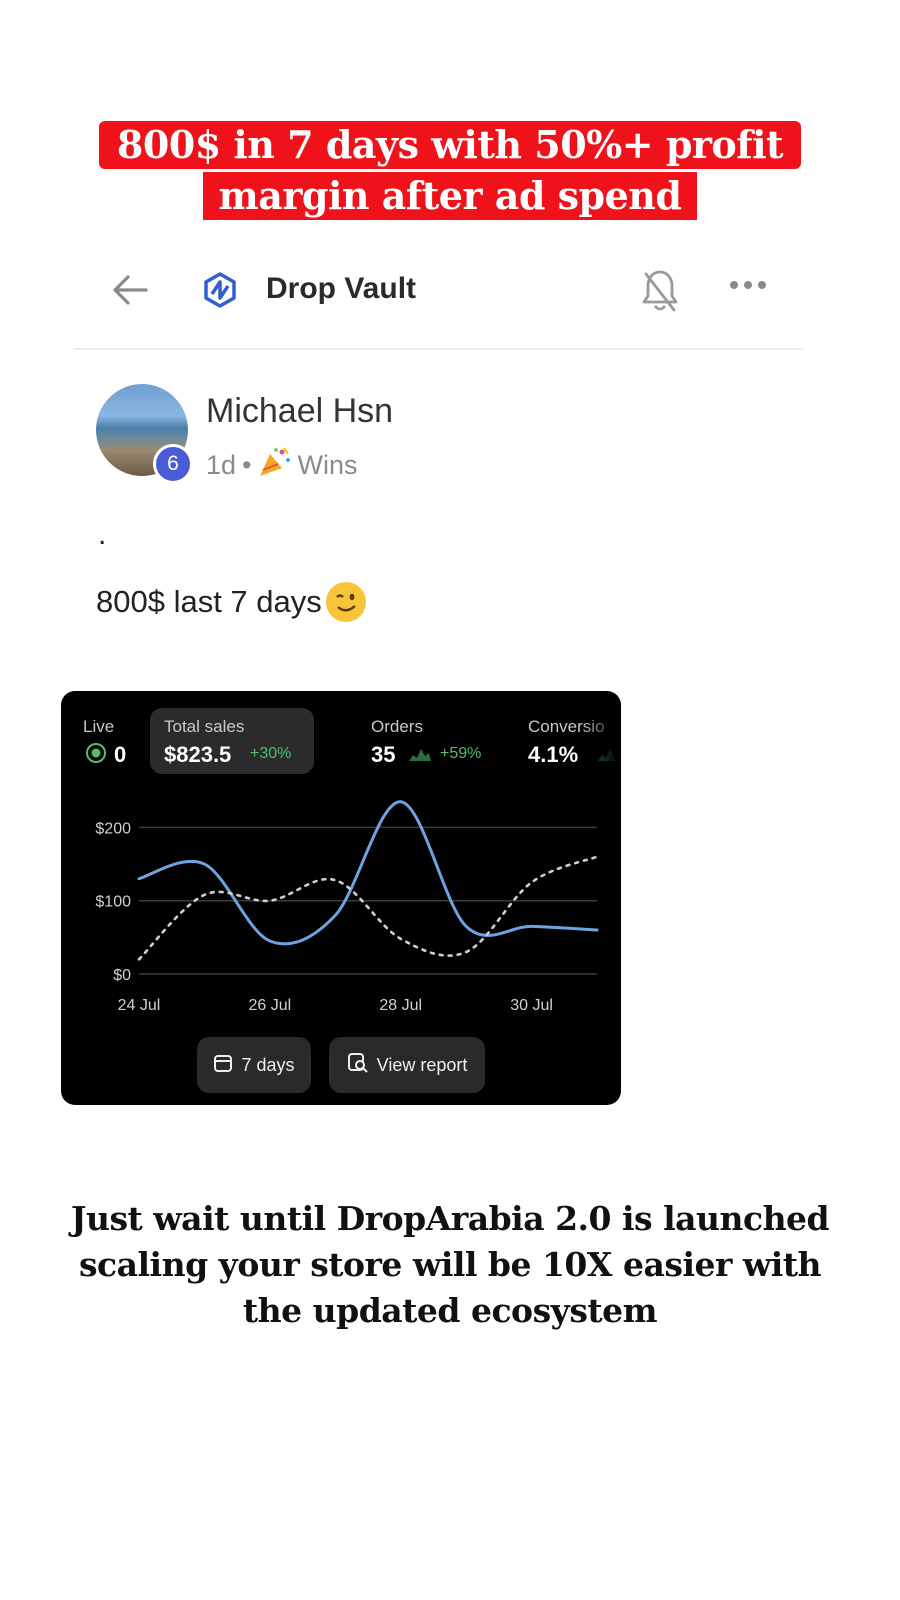  What do you see at coordinates (221, 465) in the screenshot?
I see `post-age: 1d` at bounding box center [221, 465].